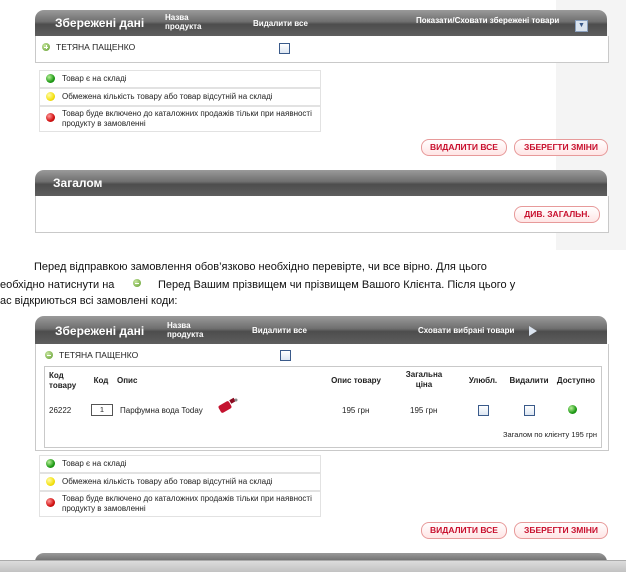 The image size is (626, 572). What do you see at coordinates (529, 380) in the screenshot?
I see `col-delete: Видалити` at bounding box center [529, 380].